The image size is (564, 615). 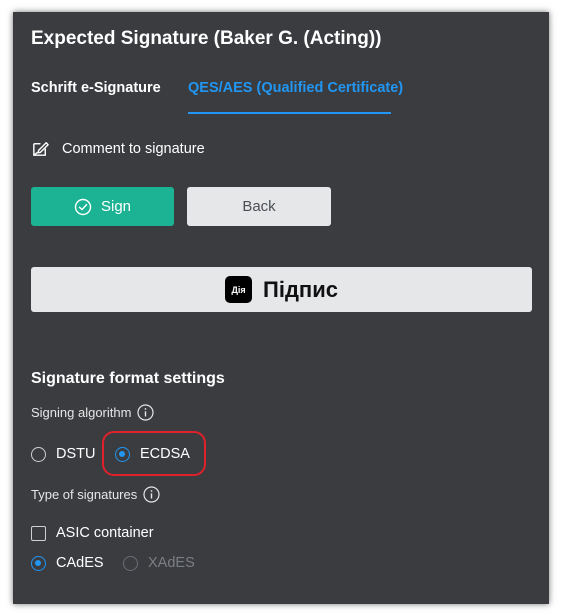 I want to click on checkbox-asic-container: ASIC container, so click(x=92, y=533).